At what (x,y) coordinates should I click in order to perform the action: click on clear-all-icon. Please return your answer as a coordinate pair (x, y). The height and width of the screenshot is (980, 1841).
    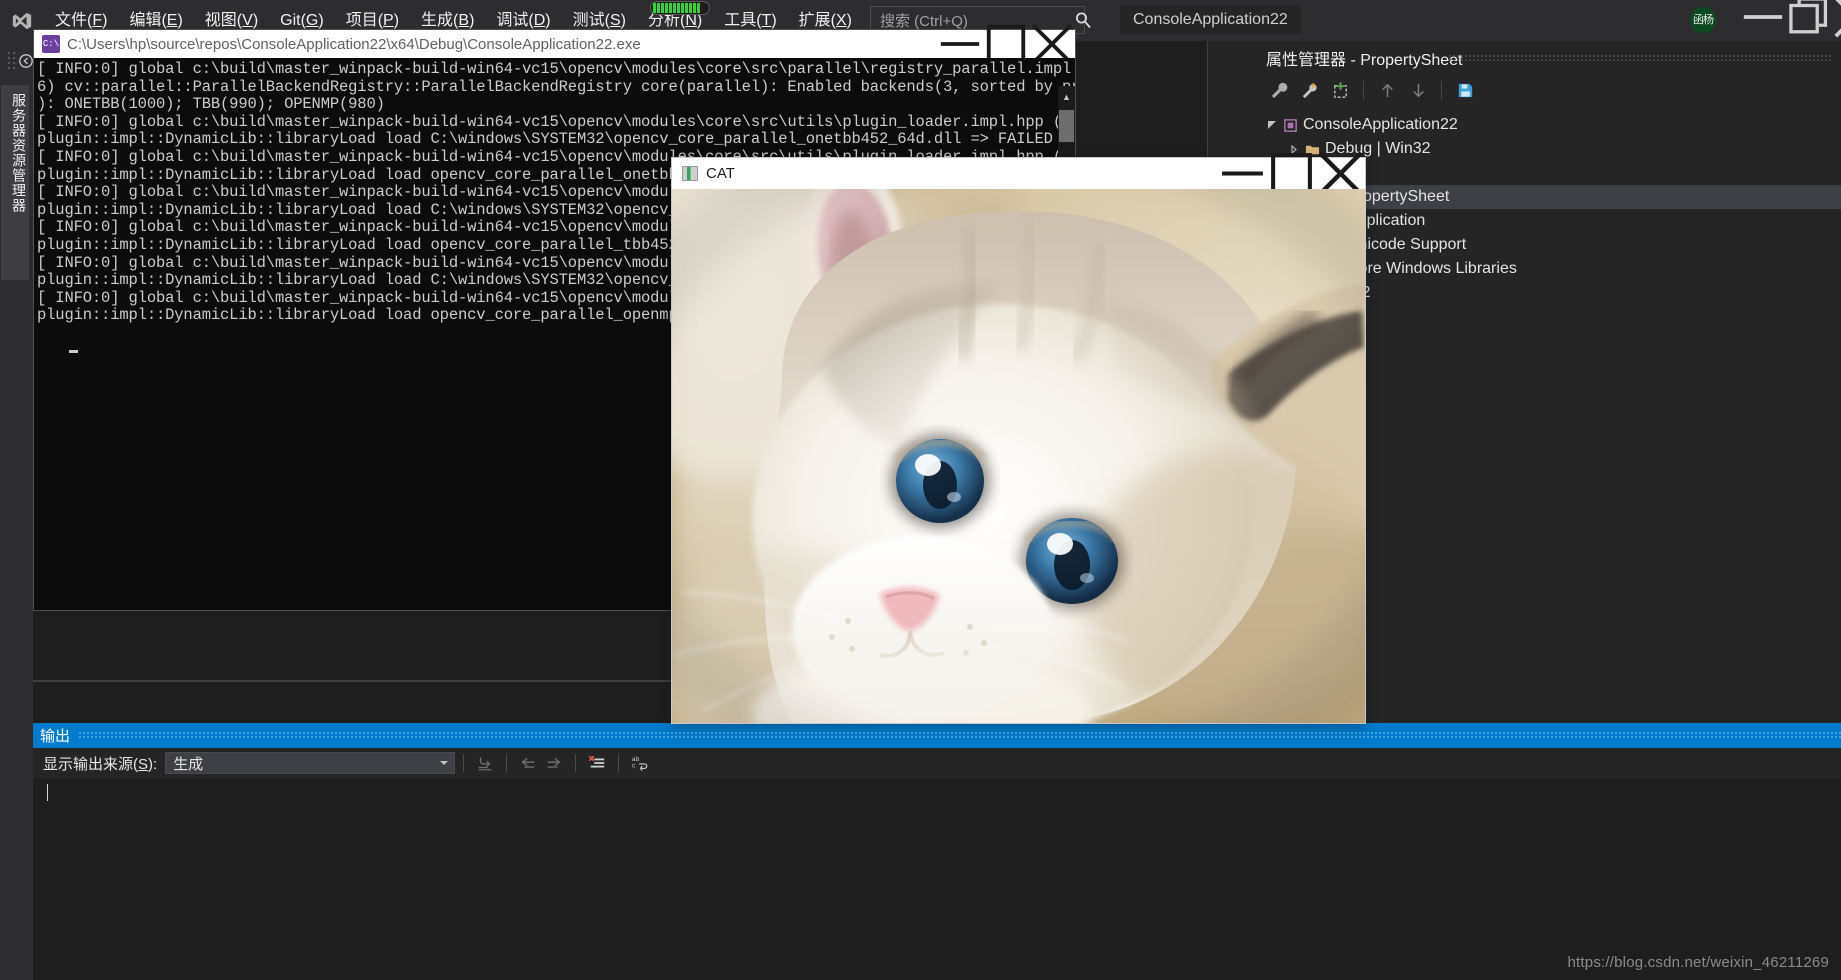
    Looking at the image, I should click on (597, 763).